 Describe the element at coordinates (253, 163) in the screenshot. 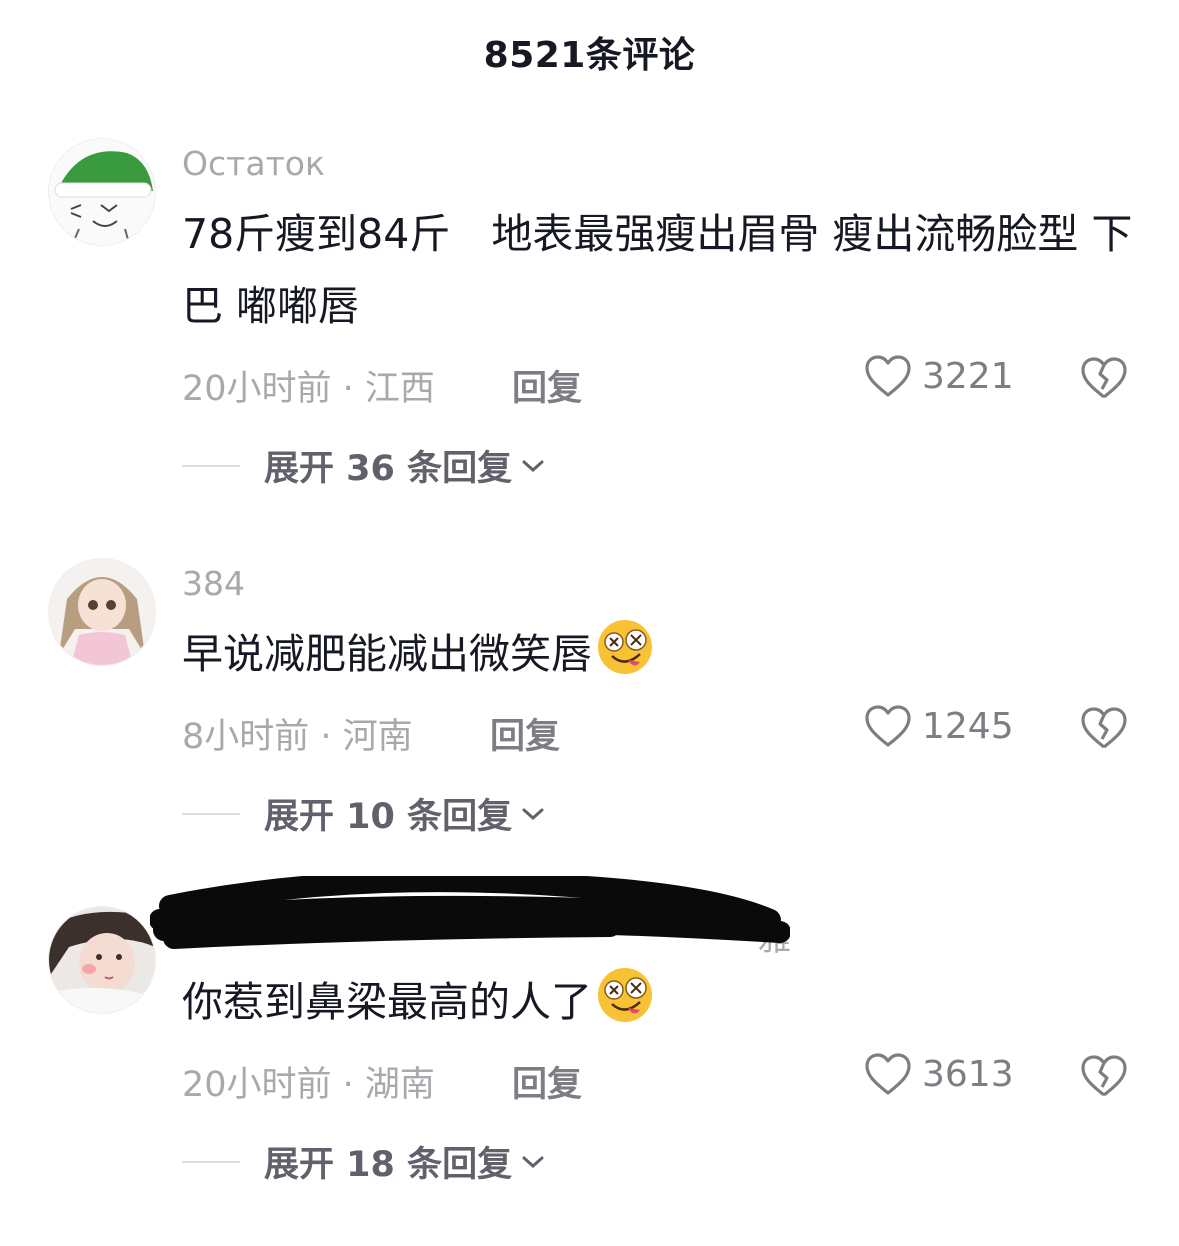

I see `username: Остаток` at that location.